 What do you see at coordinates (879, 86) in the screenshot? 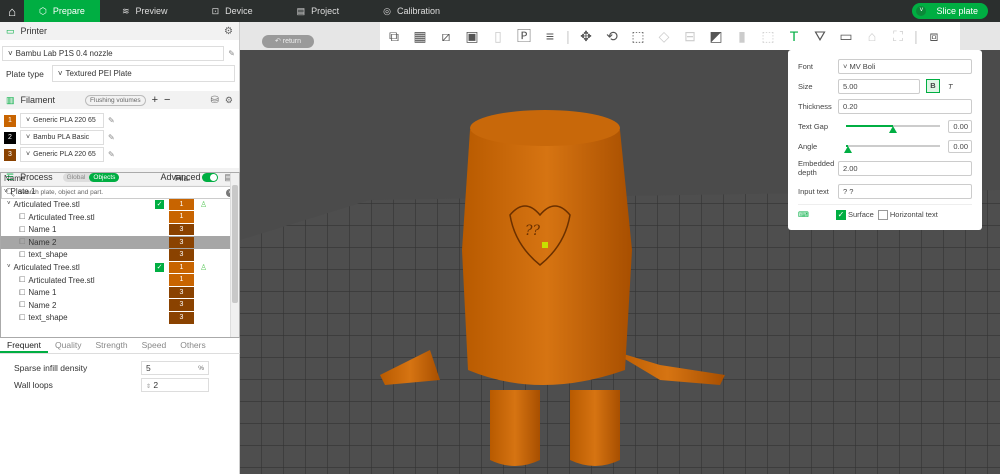
I see `size-input: 5.00` at bounding box center [879, 86].